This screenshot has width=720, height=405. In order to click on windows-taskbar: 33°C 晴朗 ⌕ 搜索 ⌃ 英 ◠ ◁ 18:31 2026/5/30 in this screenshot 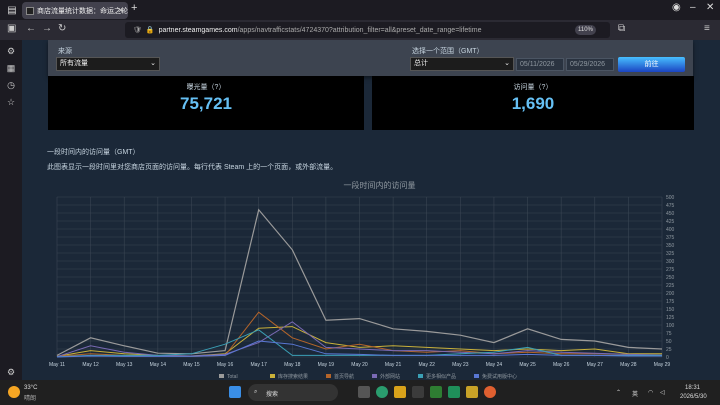, I will do `click(360, 392)`.